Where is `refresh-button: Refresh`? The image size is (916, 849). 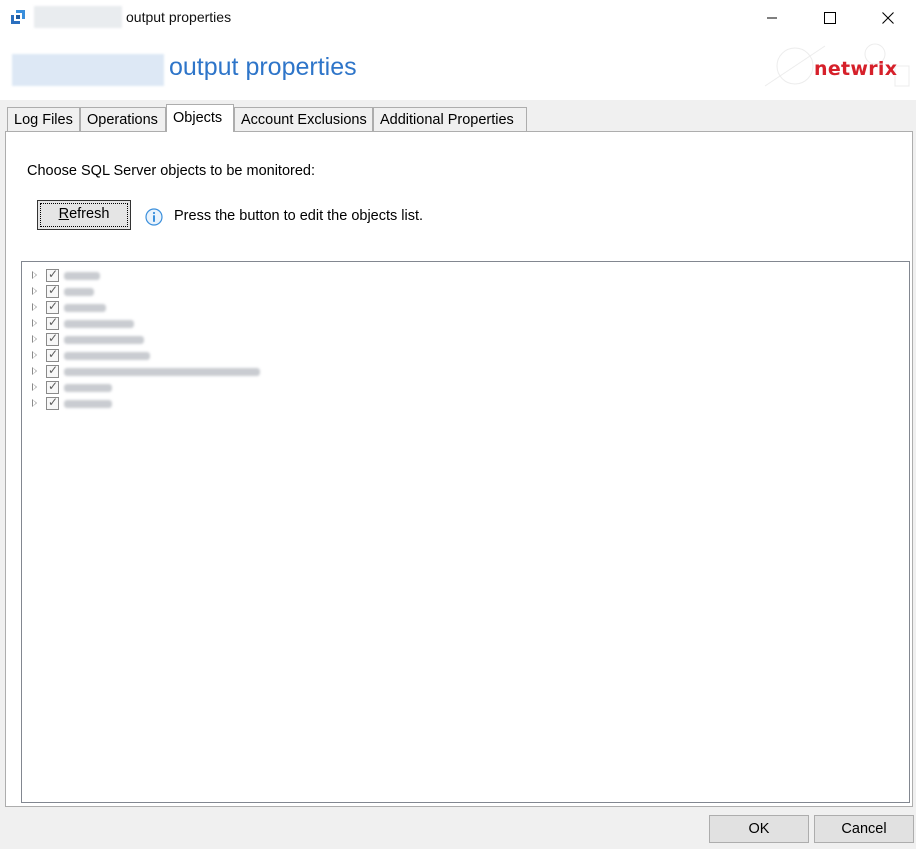
refresh-button: Refresh is located at coordinates (84, 215).